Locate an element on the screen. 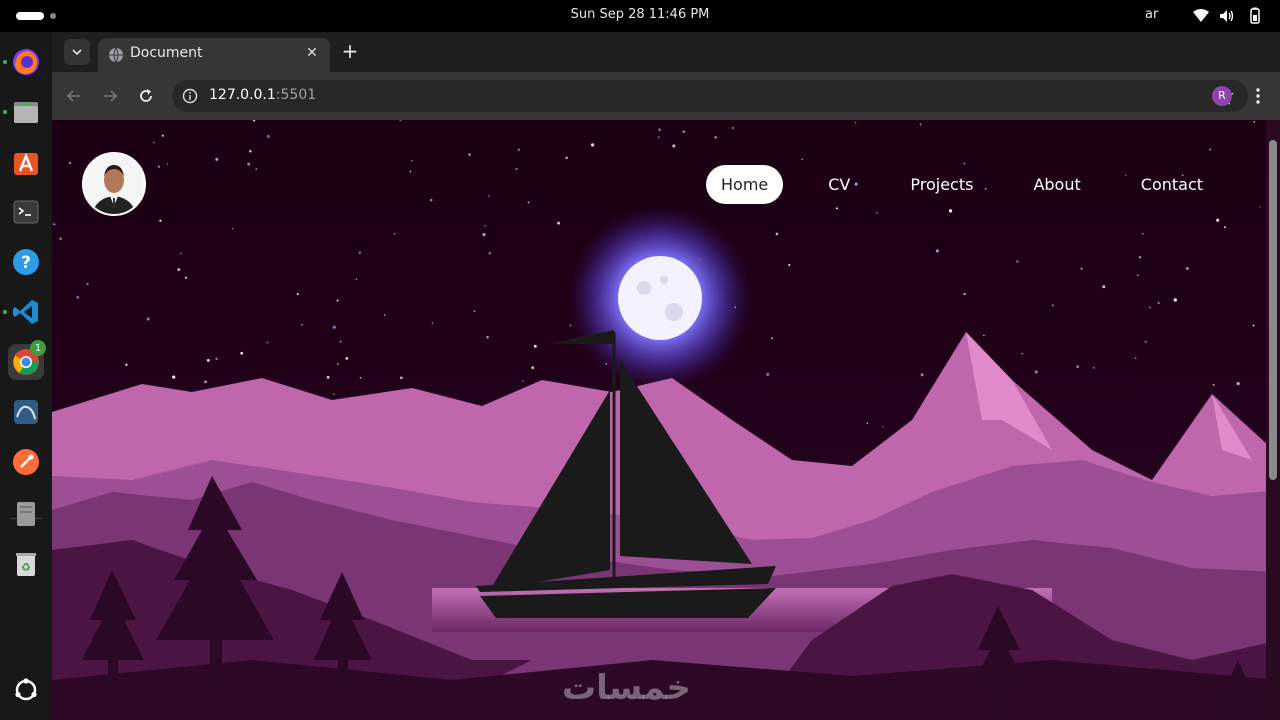 This screenshot has height=720, width=1280. info-icon is located at coordinates (190, 96).